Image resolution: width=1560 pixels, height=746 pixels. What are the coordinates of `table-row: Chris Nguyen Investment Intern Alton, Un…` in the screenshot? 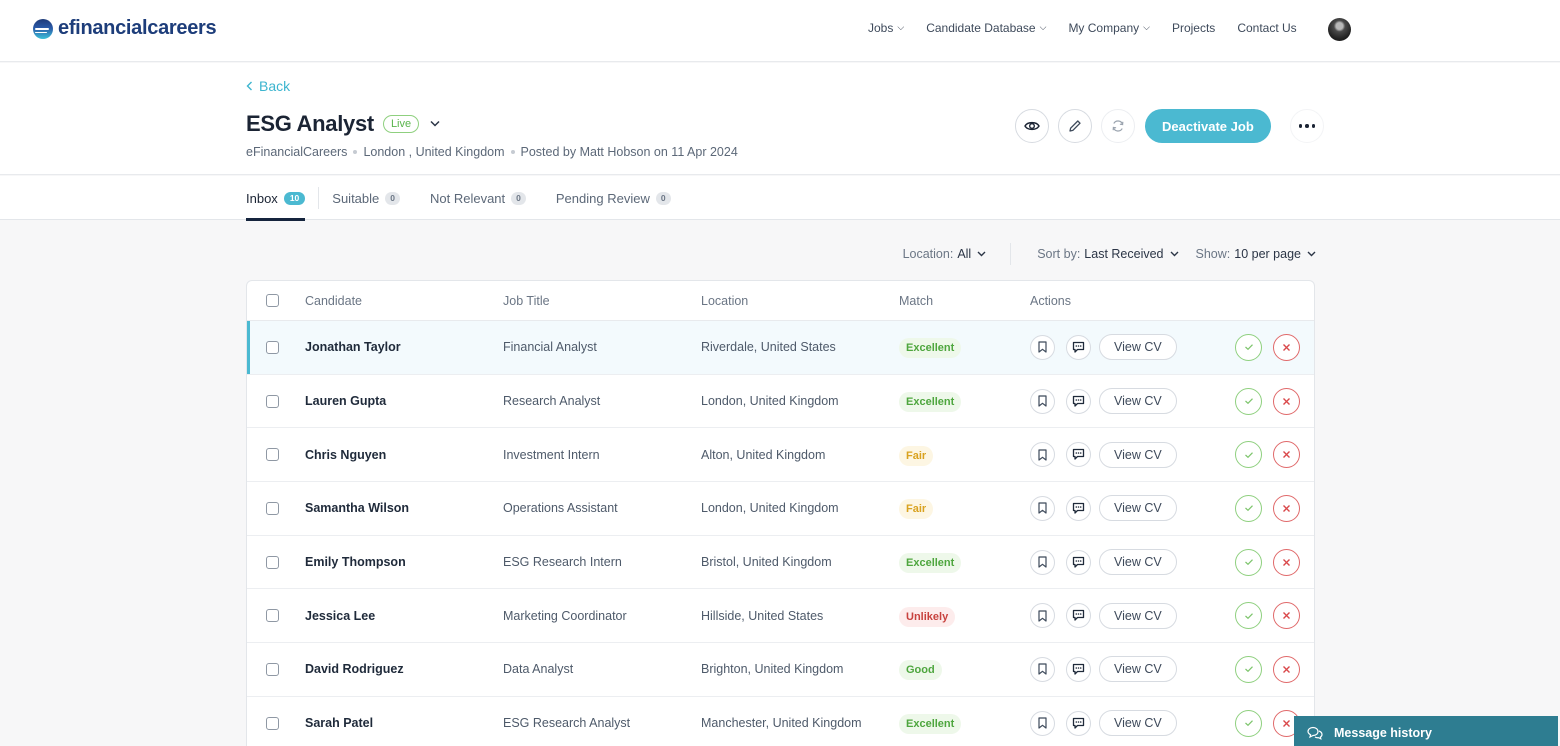 It's located at (780, 455).